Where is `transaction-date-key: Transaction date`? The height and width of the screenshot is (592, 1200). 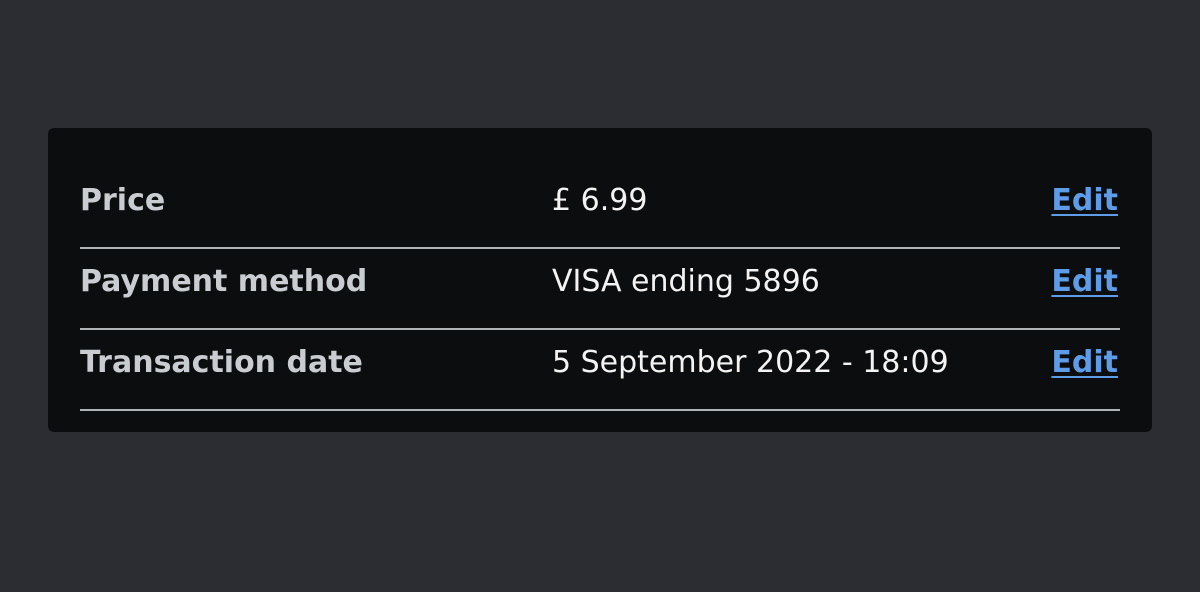 transaction-date-key: Transaction date is located at coordinates (221, 362).